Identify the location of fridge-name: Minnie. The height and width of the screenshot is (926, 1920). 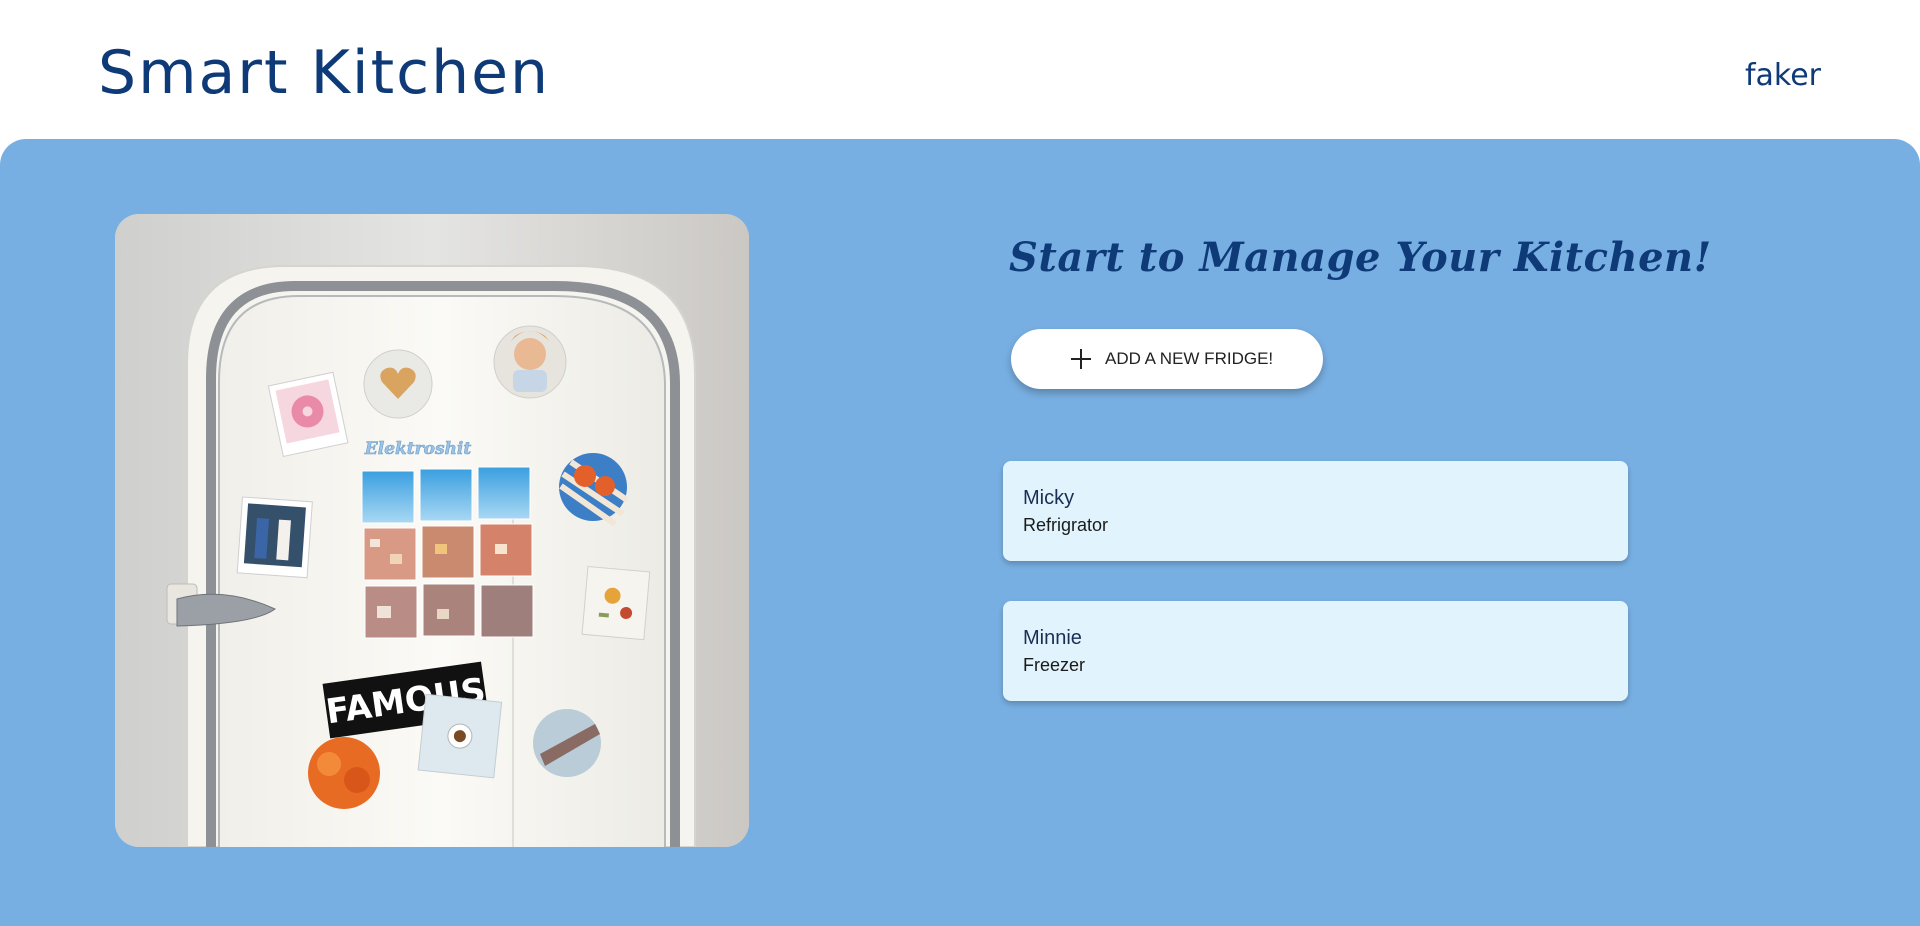
(1052, 638).